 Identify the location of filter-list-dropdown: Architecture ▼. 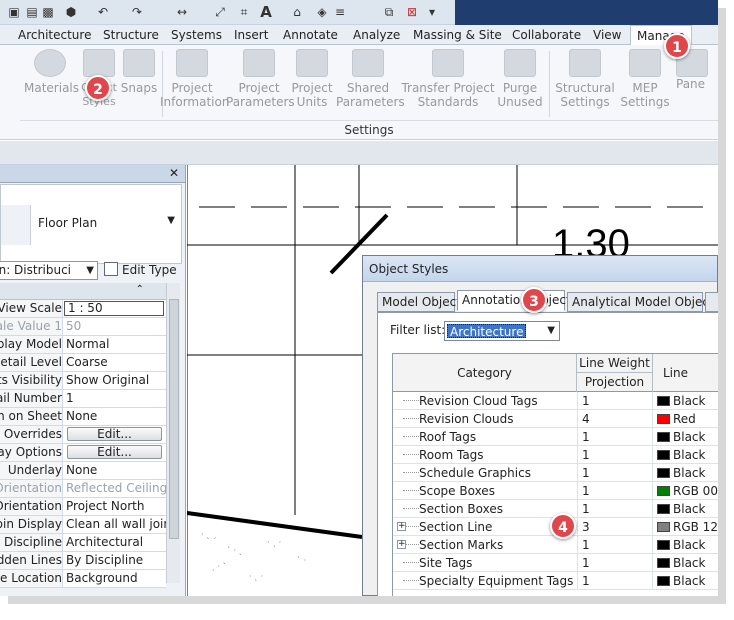
(502, 331).